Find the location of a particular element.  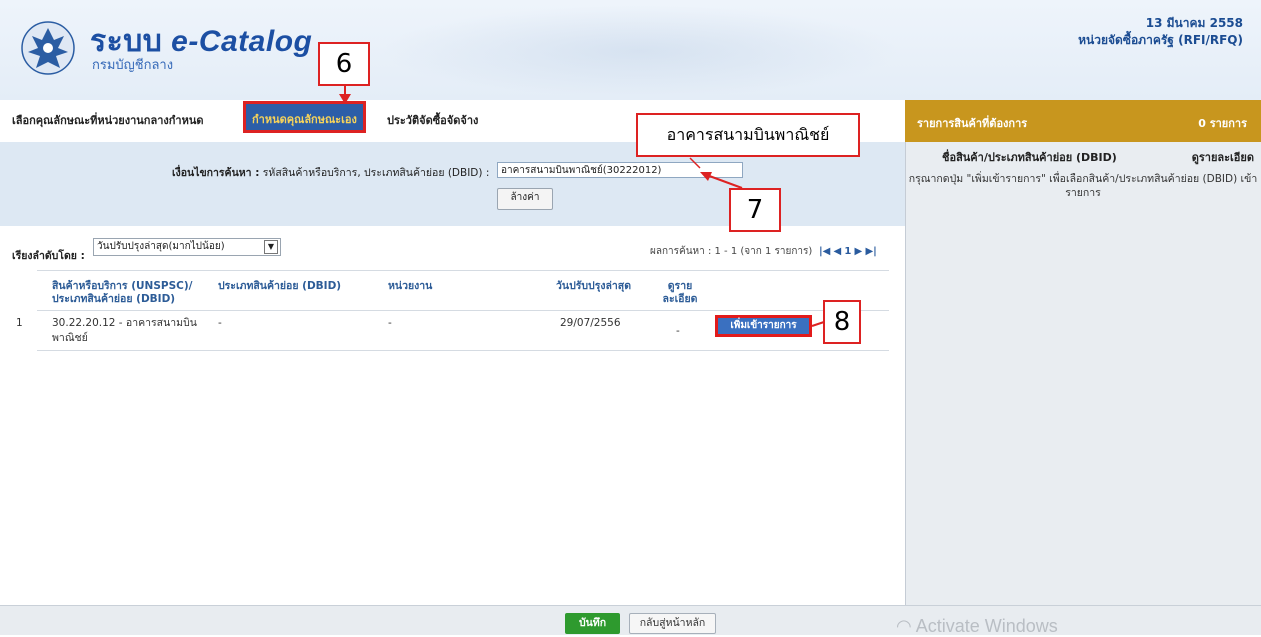

step-7-label: 7 is located at coordinates (755, 210).